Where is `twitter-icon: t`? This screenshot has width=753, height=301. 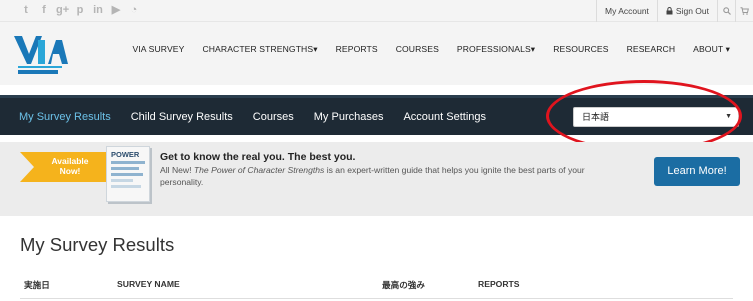 twitter-icon: t is located at coordinates (26, 10).